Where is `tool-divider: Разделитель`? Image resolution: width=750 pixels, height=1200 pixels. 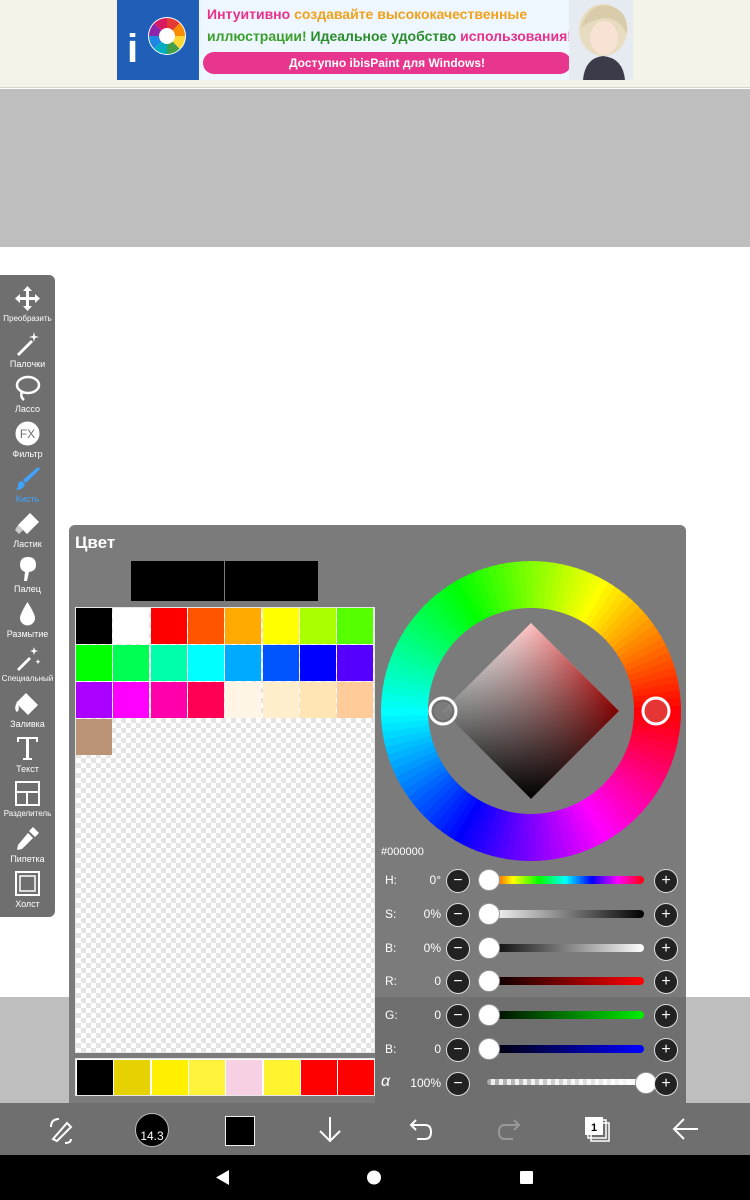
tool-divider: Разделитель is located at coordinates (27, 800).